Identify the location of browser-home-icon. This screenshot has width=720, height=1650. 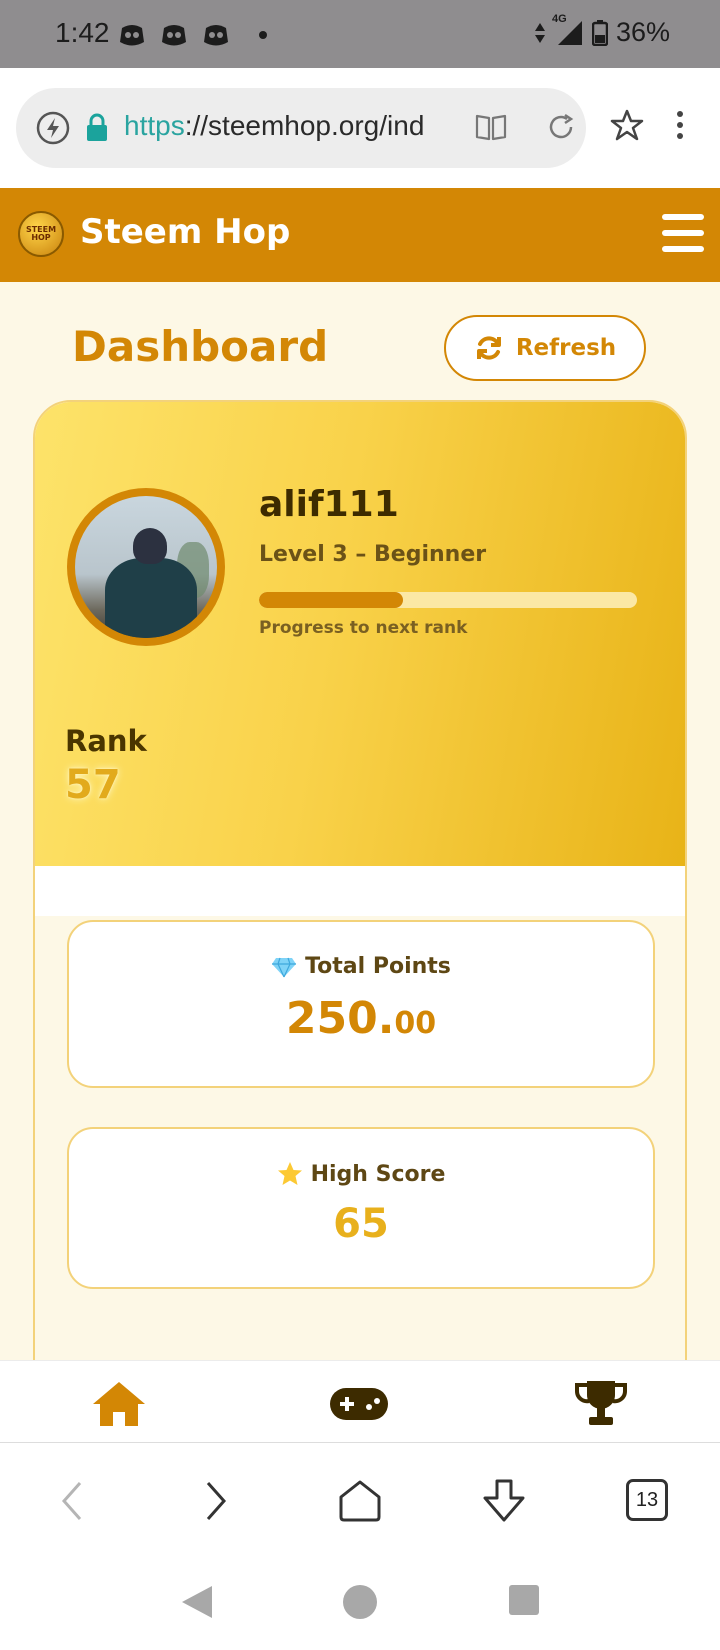
(360, 1501).